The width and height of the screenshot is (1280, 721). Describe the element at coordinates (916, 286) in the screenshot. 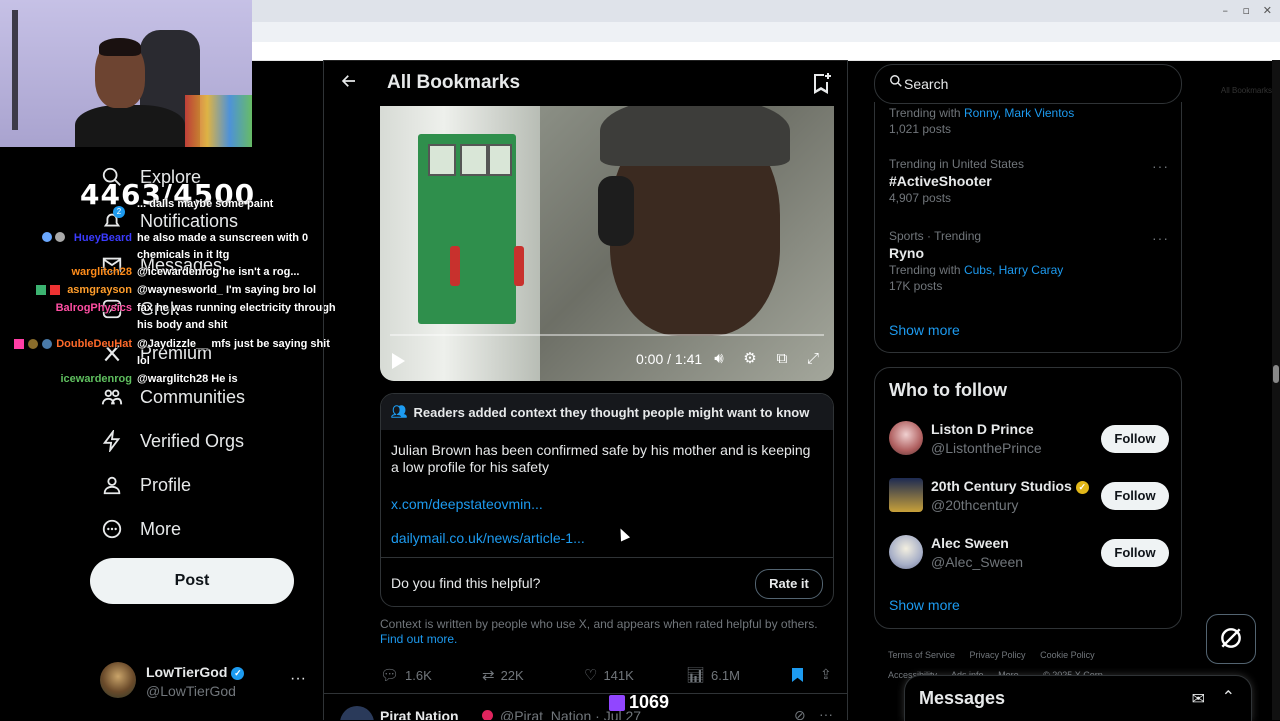

I see `trend-post-count: 17K posts` at that location.